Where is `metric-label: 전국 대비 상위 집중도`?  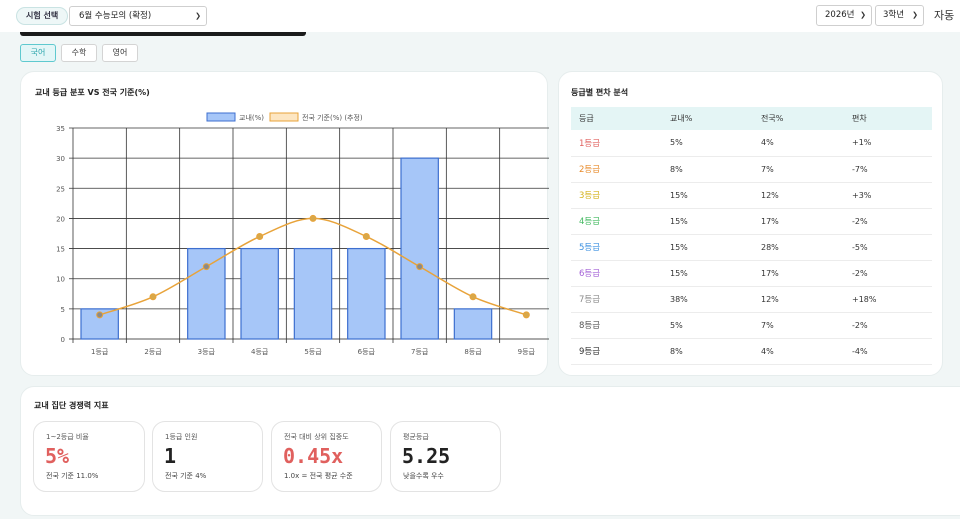
metric-label: 전국 대비 상위 집중도 is located at coordinates (316, 437).